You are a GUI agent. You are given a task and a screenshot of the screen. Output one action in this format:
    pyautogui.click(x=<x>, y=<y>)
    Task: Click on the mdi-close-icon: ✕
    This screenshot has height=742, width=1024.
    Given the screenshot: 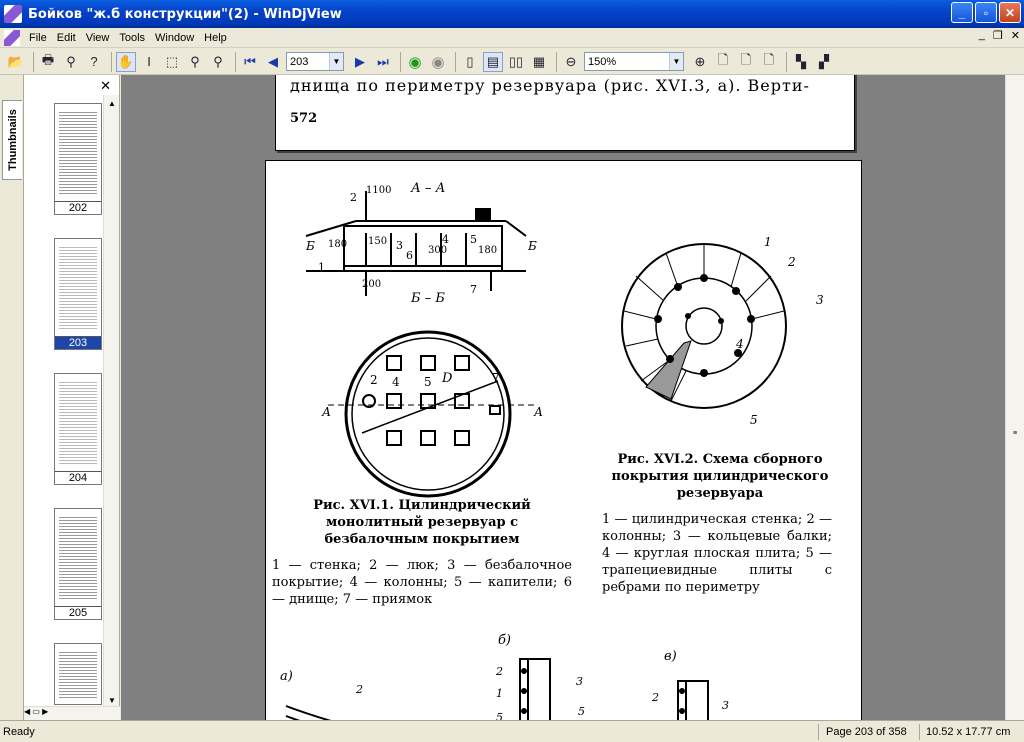 What is the action you would take?
    pyautogui.click(x=1015, y=35)
    